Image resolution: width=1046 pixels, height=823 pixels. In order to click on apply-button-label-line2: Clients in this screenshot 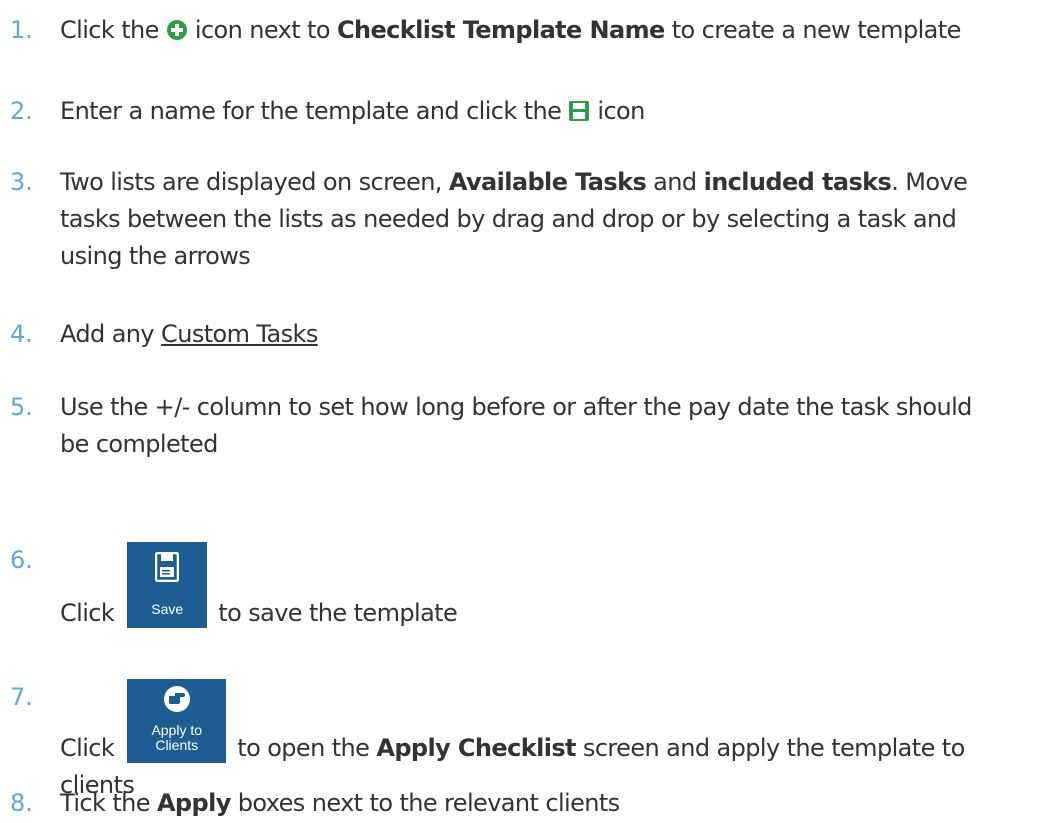, I will do `click(177, 745)`.